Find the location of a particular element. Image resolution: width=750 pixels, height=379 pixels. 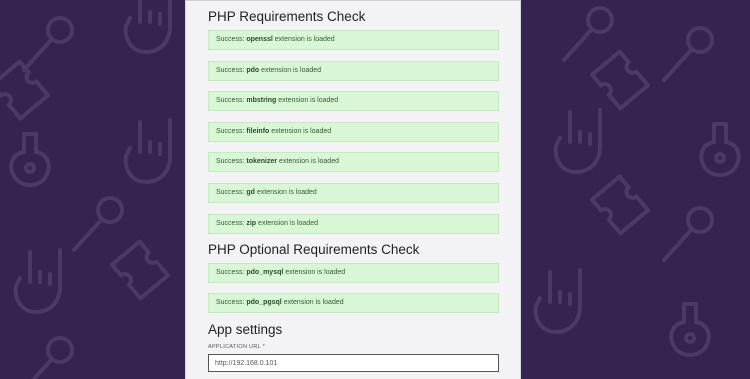

requirements-title: PHP Requirements Check is located at coordinates (287, 16).